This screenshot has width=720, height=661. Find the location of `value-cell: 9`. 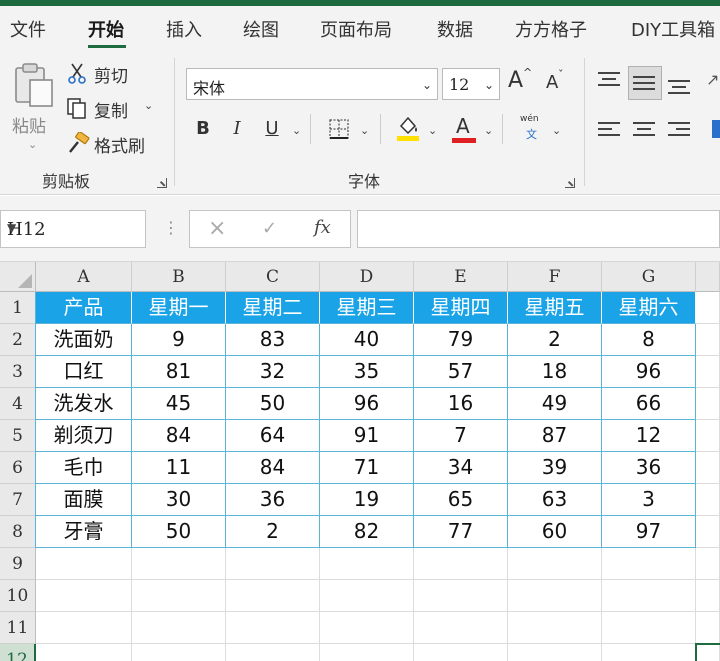

value-cell: 9 is located at coordinates (179, 340).